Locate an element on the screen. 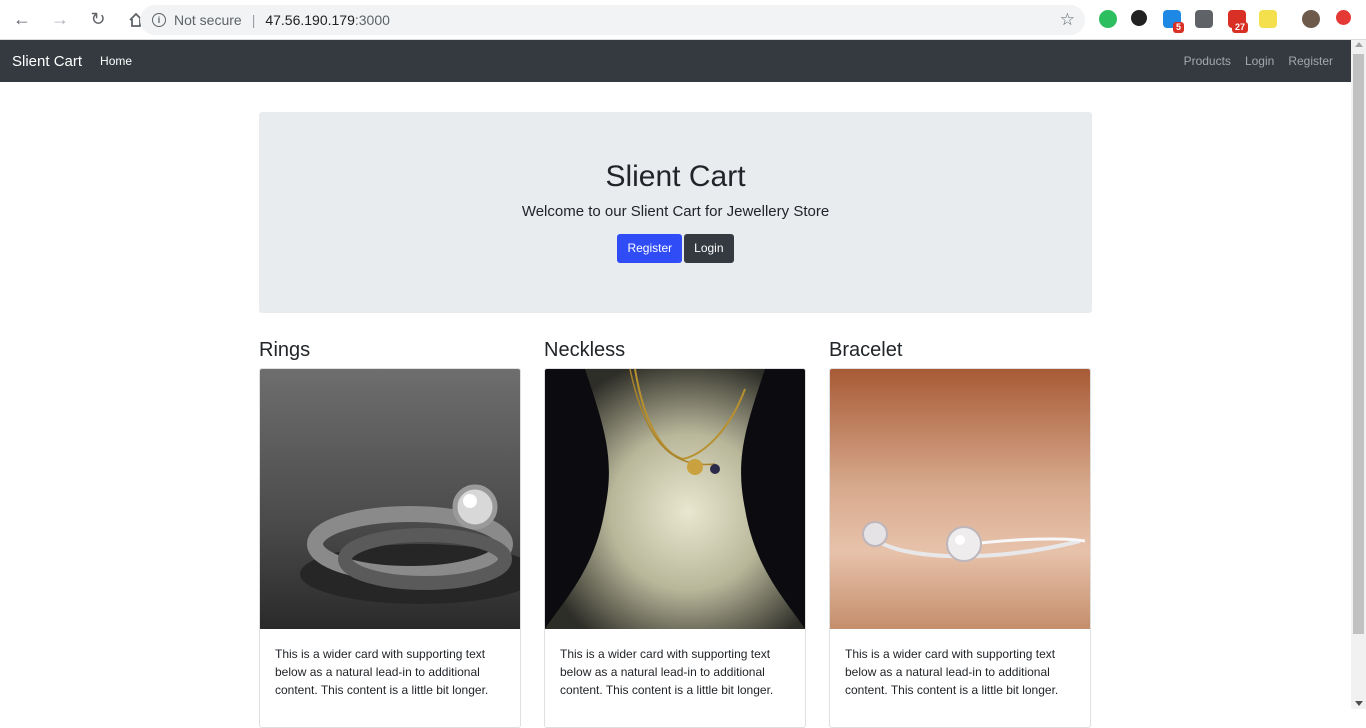 This screenshot has height=728, width=1366. gnome-foot-icon is located at coordinates (1139, 18).